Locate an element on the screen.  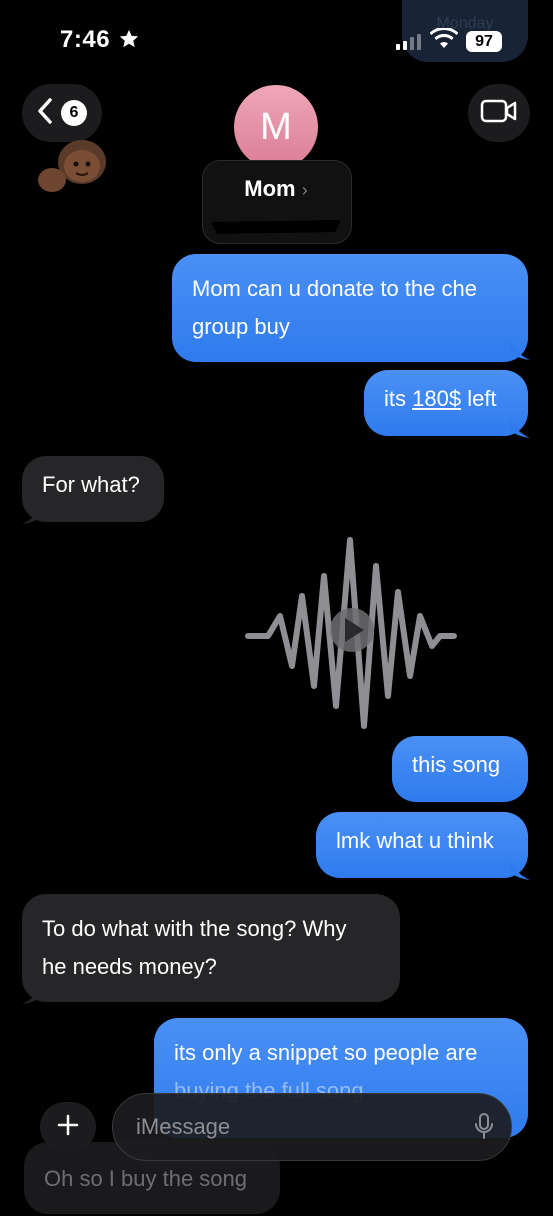
audio-message is located at coordinates (350, 634).